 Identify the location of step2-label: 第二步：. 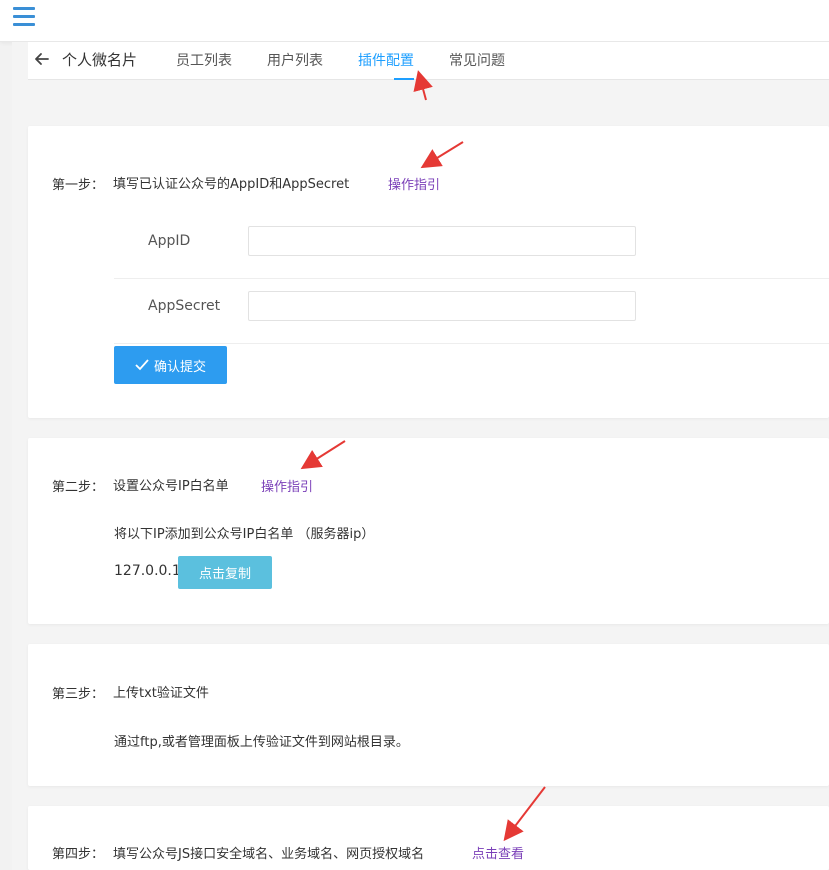
(78, 487).